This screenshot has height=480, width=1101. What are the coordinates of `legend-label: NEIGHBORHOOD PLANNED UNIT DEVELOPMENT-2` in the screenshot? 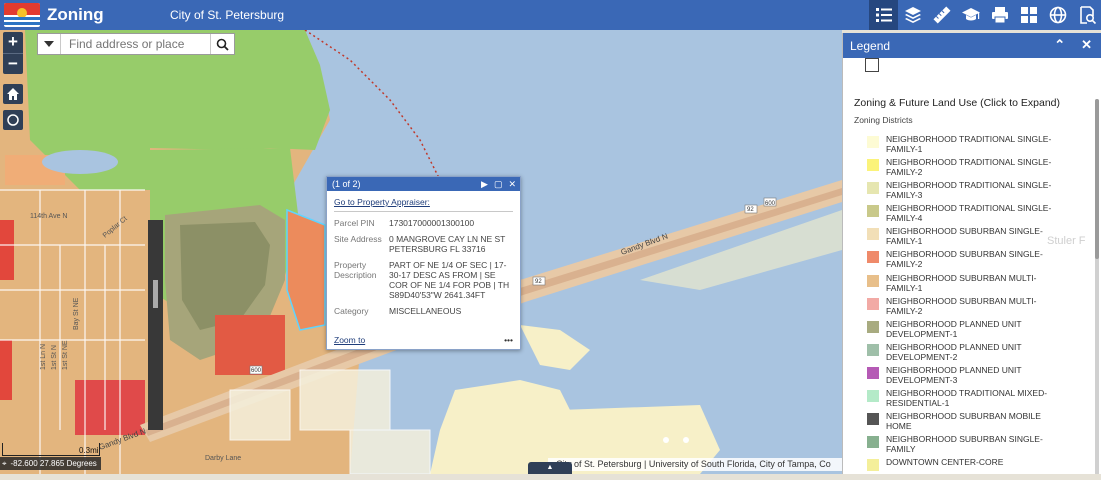 It's located at (954, 351).